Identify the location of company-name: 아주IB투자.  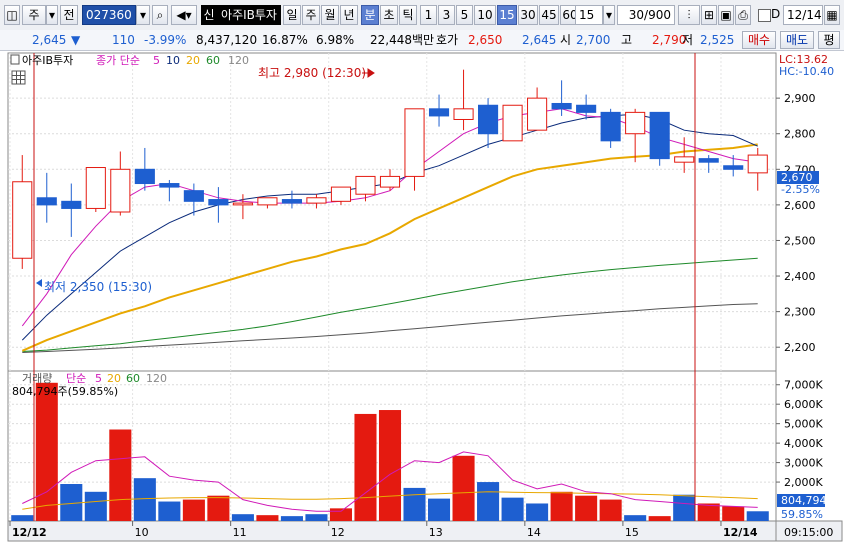
(249, 15).